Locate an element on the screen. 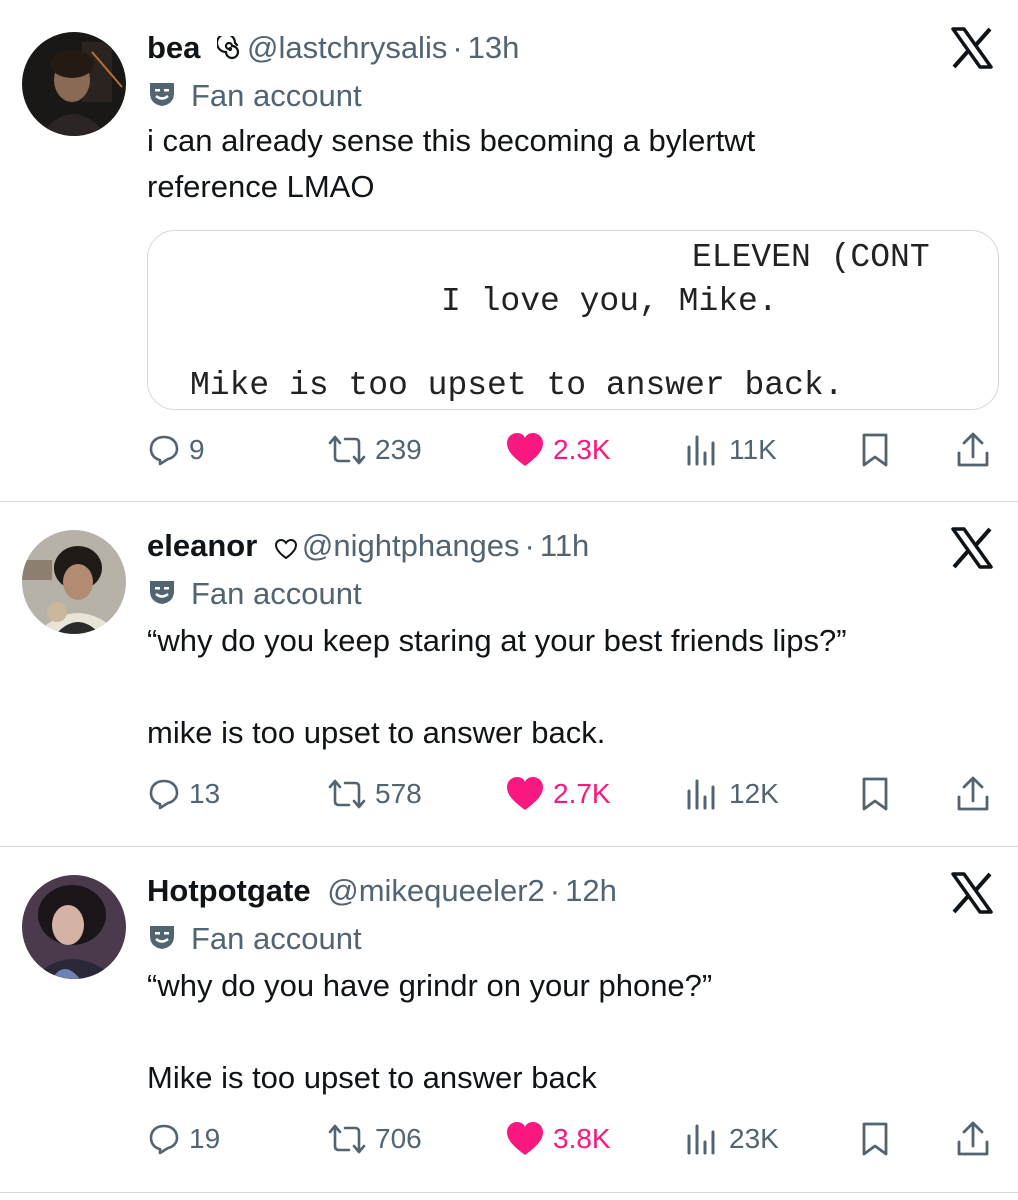 The image size is (1018, 1200). timestamp: 11h is located at coordinates (564, 545).